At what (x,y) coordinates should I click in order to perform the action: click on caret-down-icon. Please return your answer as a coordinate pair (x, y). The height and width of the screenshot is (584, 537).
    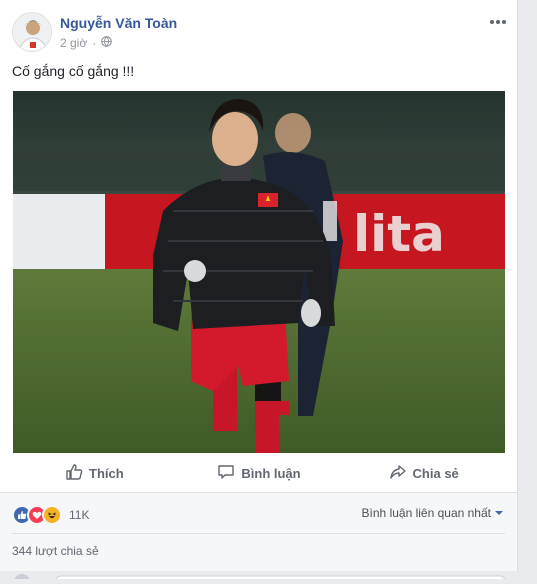
    Looking at the image, I should click on (499, 513).